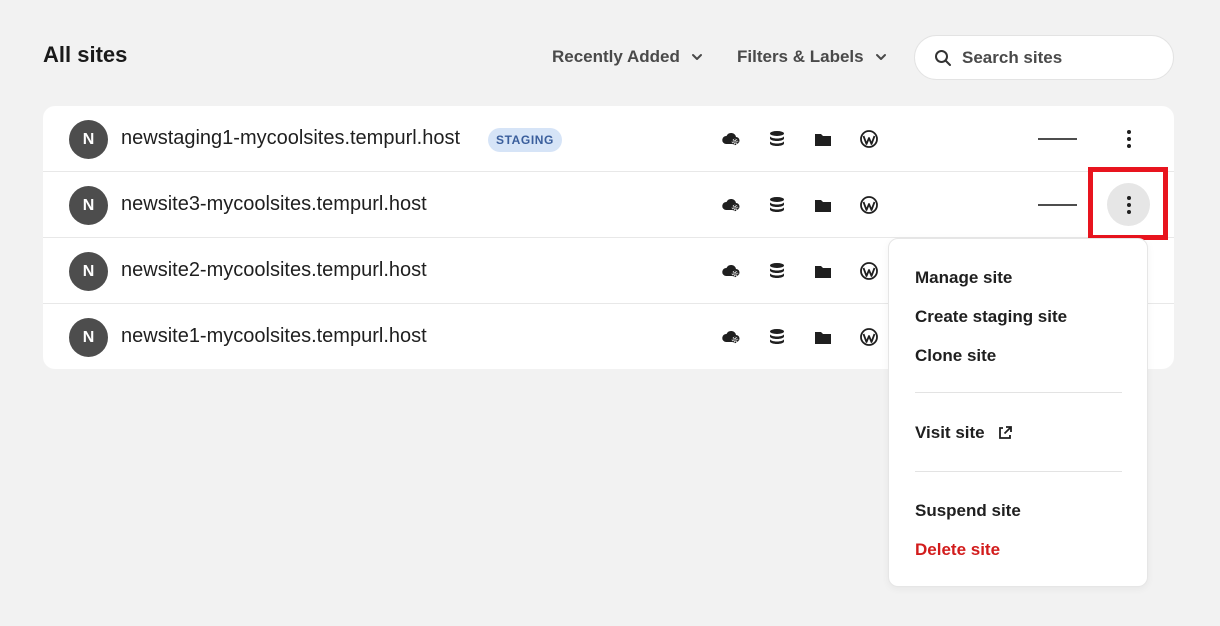 The height and width of the screenshot is (626, 1220). Describe the element at coordinates (1062, 57) in the screenshot. I see `search-input` at that location.